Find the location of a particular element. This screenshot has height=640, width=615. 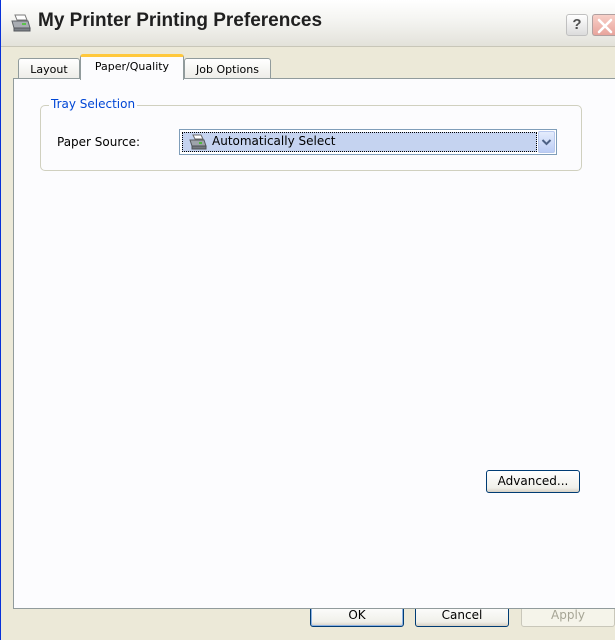

window-title: My Printer Printing Preferences is located at coordinates (180, 20).